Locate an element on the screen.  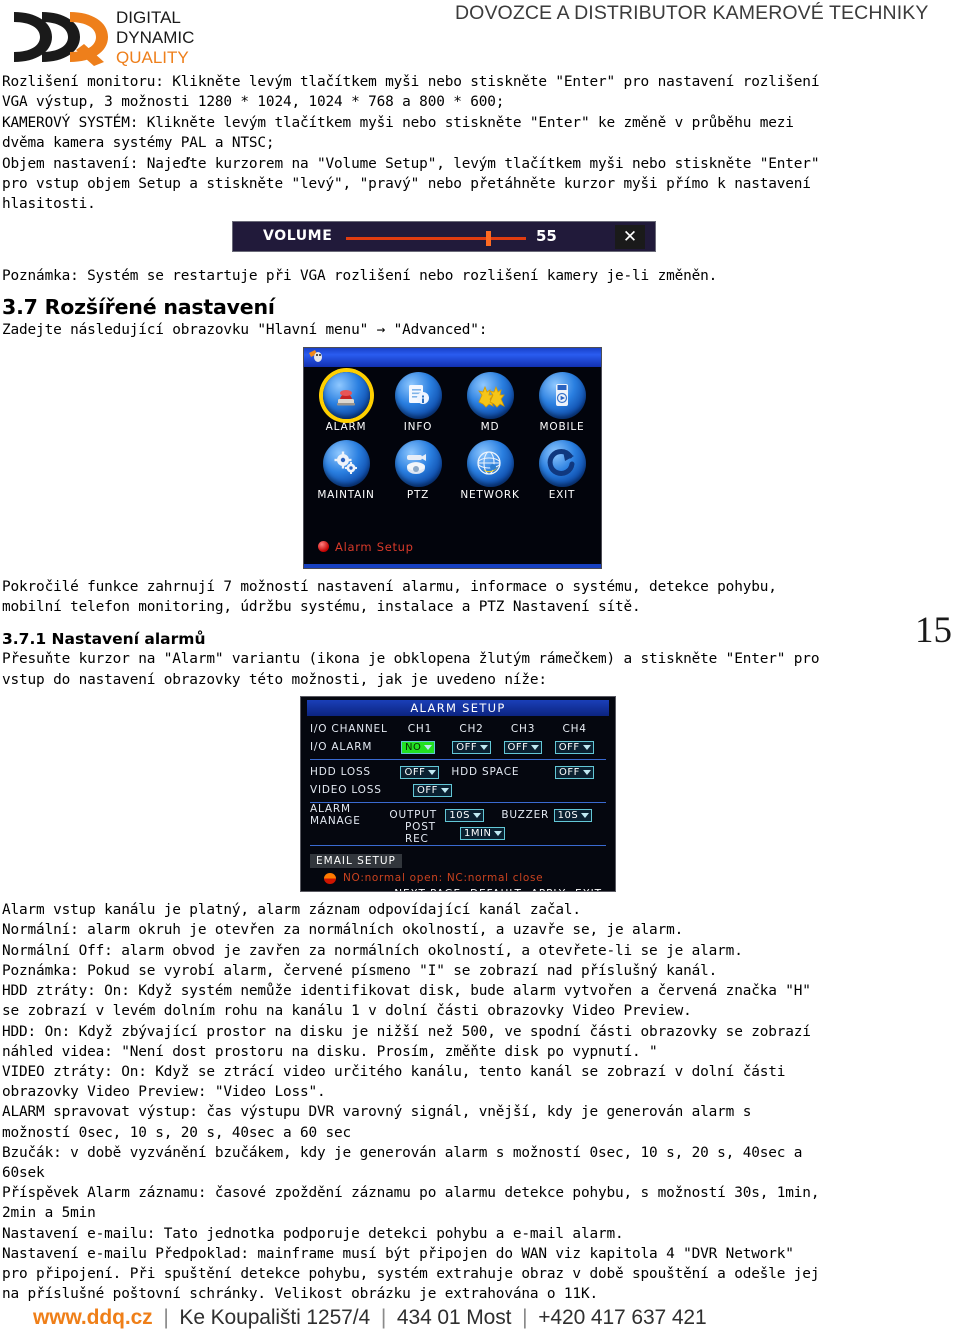
io-alarm-ch3-value: OFF is located at coordinates (518, 747).